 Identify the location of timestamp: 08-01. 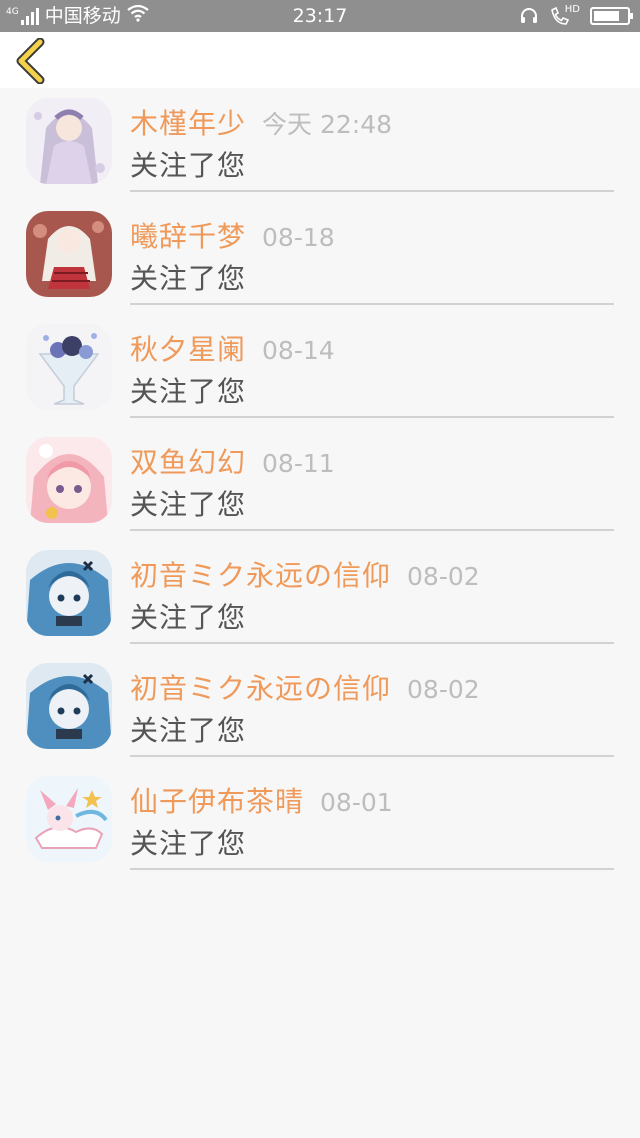
(356, 802).